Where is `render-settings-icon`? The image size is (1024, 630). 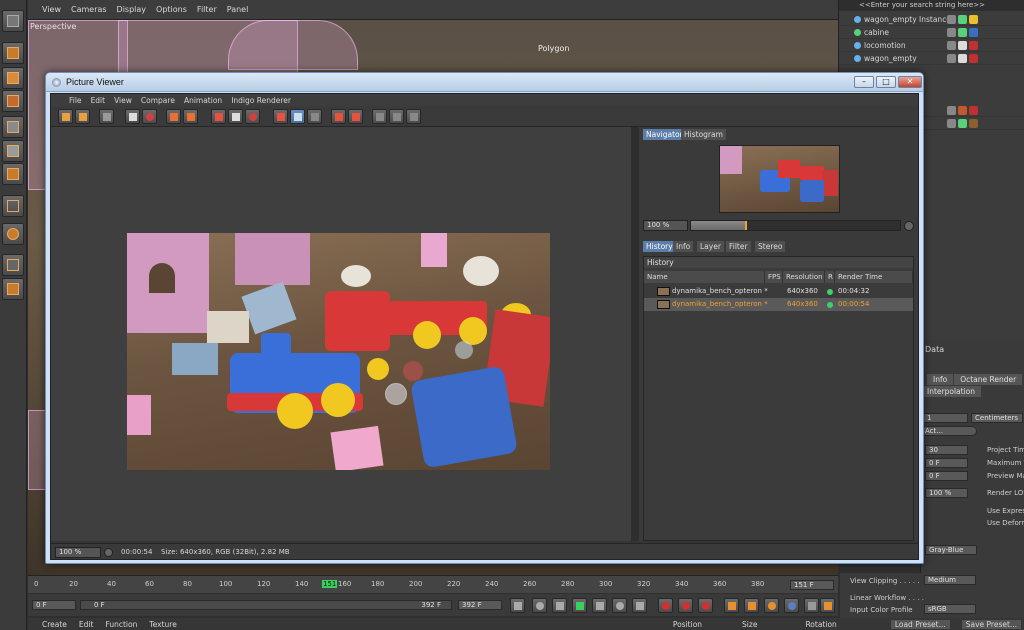 render-settings-icon is located at coordinates (252, 116).